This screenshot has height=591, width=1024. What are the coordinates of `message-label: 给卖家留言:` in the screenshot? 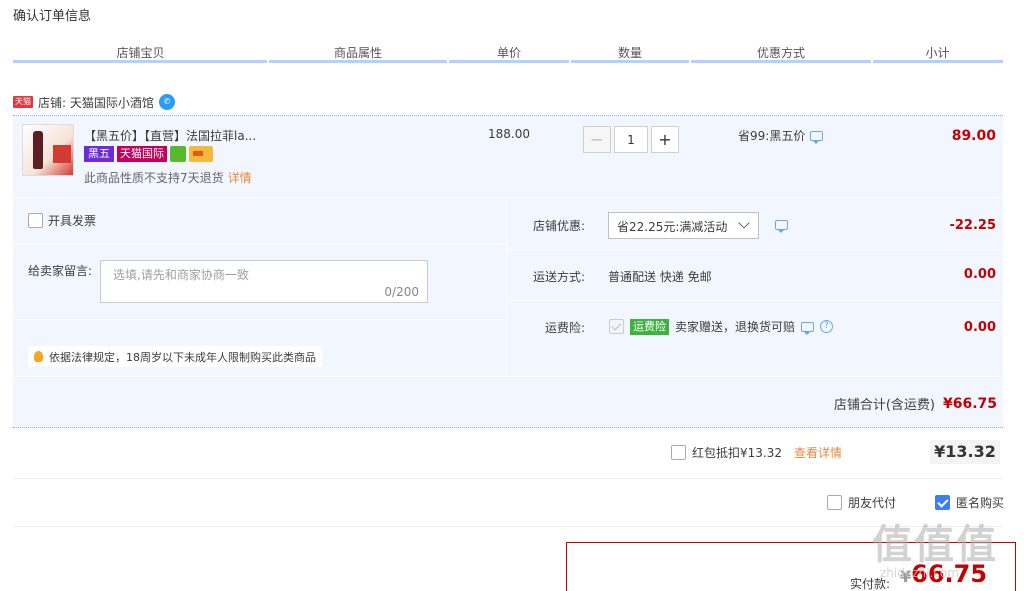 It's located at (60, 271).